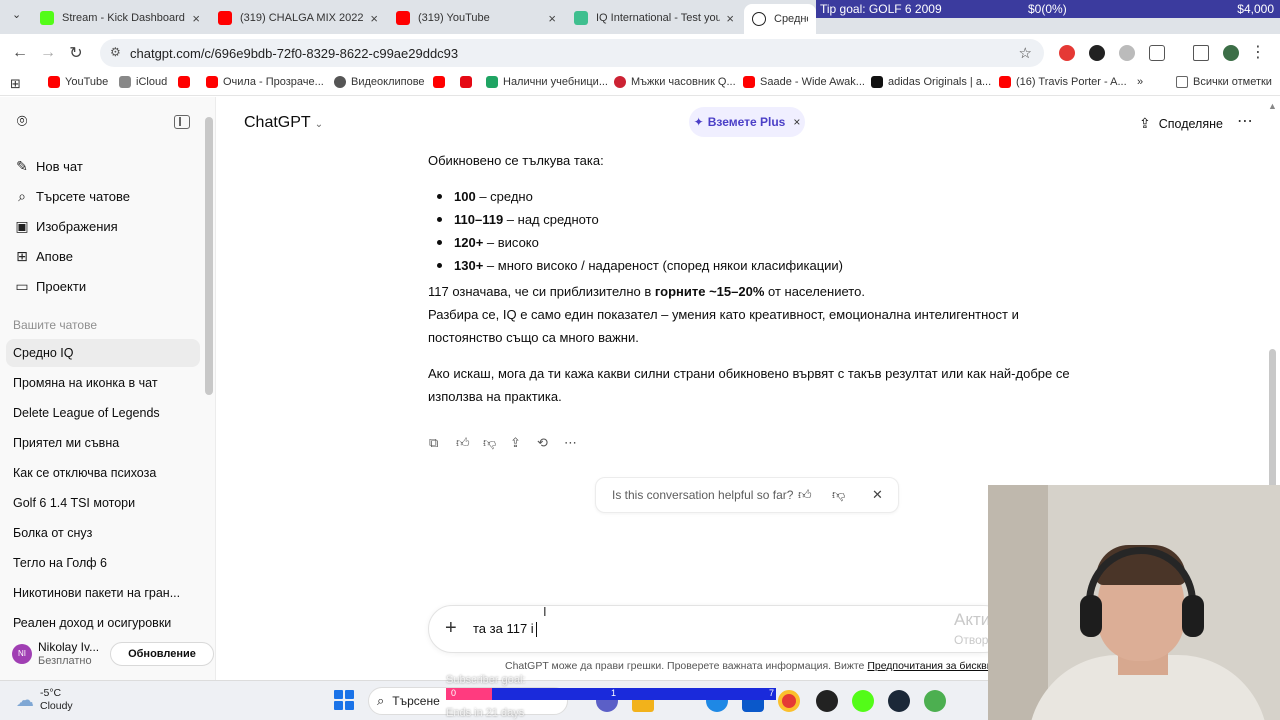 The height and width of the screenshot is (720, 1280). What do you see at coordinates (541, 291) in the screenshot?
I see `paragraph-text: 117 означава, че си приблизително в` at bounding box center [541, 291].